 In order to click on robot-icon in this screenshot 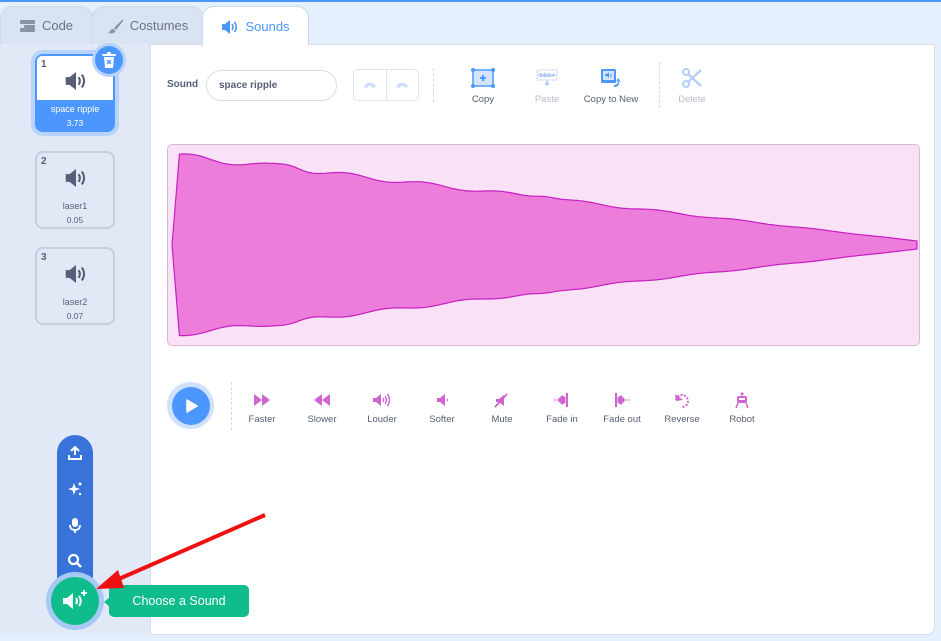, I will do `click(742, 400)`.